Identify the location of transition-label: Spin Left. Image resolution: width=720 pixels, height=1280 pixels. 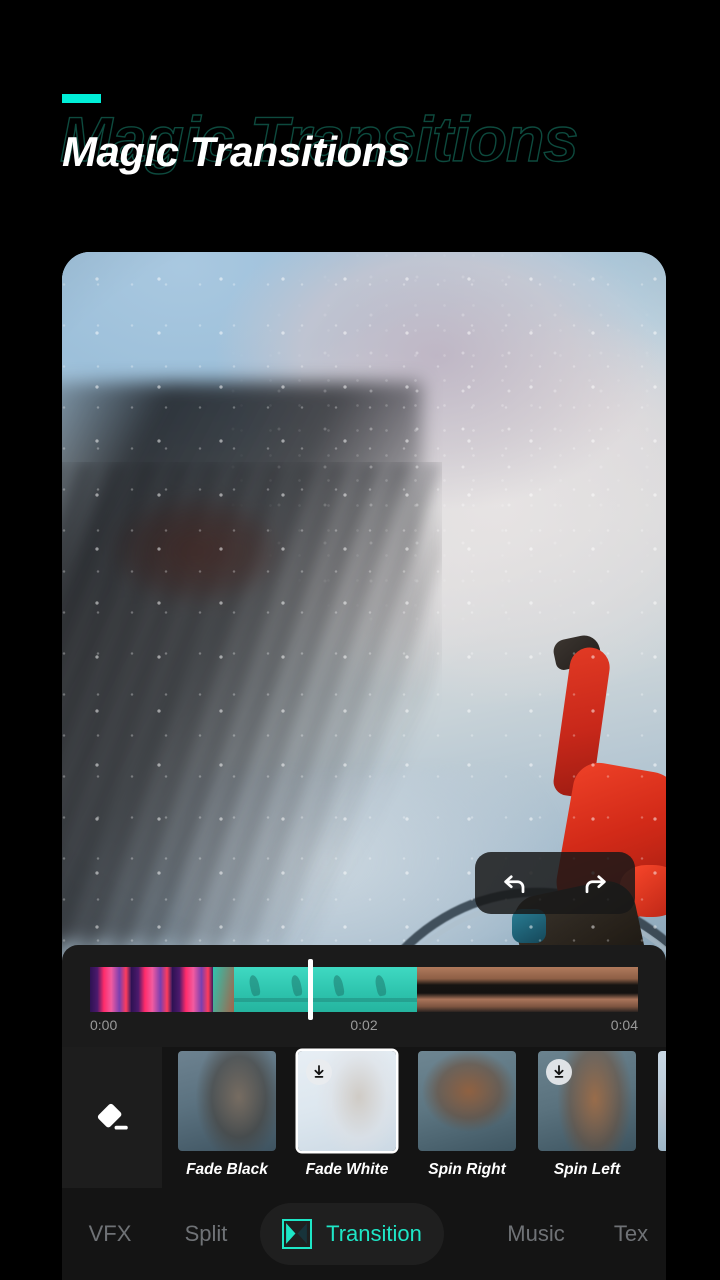
(587, 1169).